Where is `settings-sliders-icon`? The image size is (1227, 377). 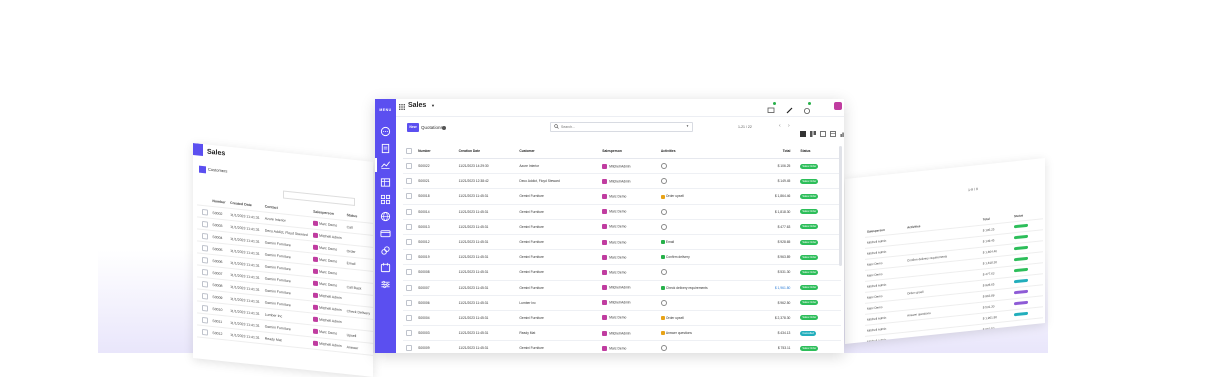 settings-sliders-icon is located at coordinates (385, 283).